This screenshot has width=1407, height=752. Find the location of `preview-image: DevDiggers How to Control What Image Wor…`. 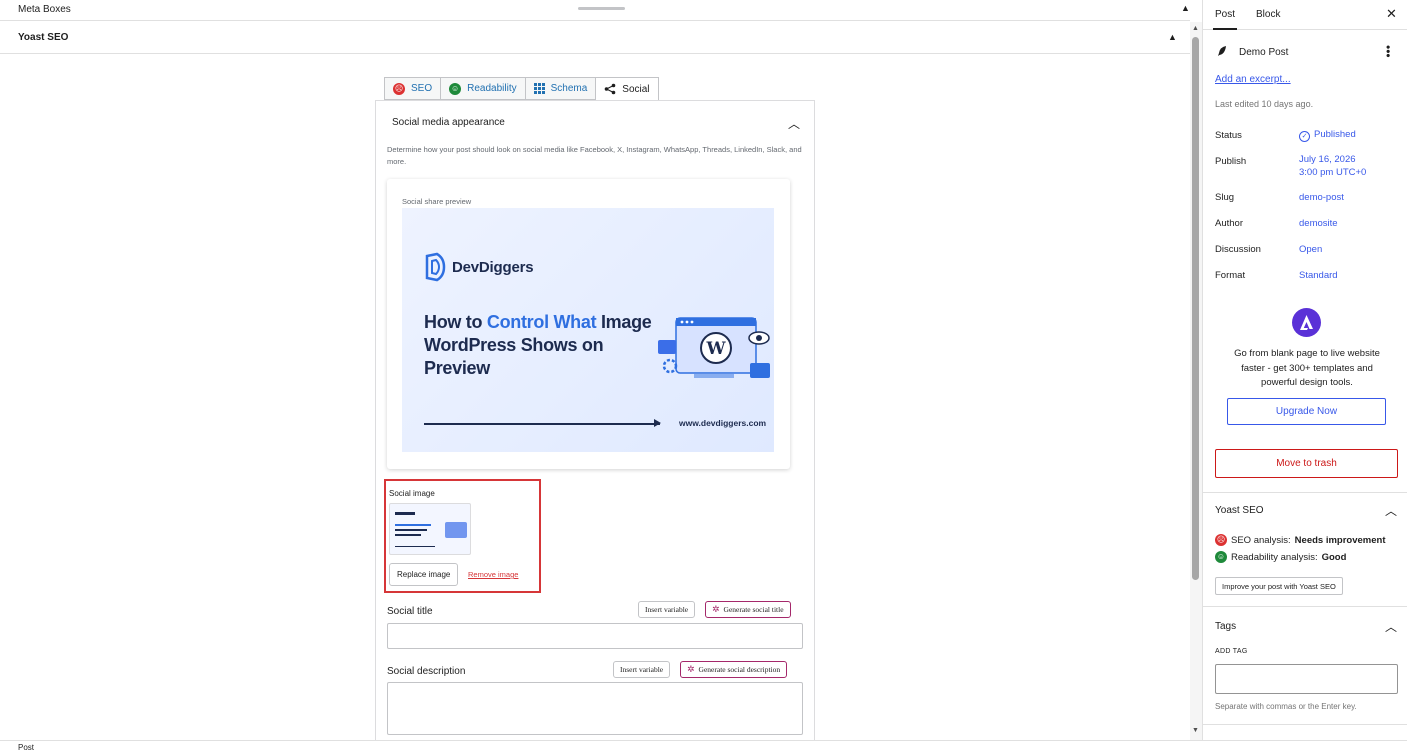

preview-image: DevDiggers How to Control What Image Wor… is located at coordinates (588, 330).